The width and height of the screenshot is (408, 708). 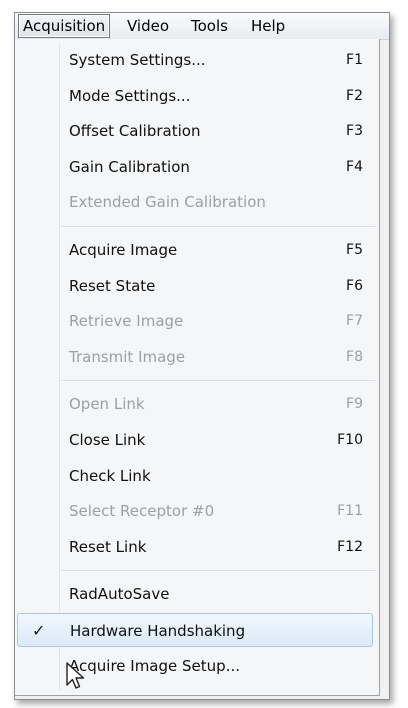 What do you see at coordinates (354, 95) in the screenshot?
I see `menu-item-shortcut: F2` at bounding box center [354, 95].